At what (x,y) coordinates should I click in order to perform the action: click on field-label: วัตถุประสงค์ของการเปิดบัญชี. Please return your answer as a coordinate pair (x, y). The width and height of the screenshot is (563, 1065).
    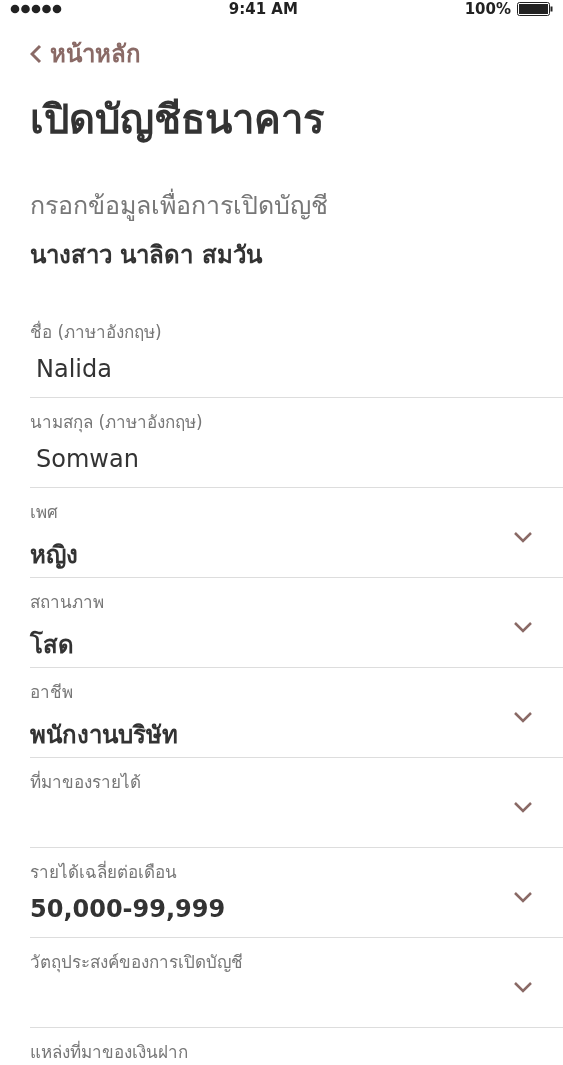
    Looking at the image, I should click on (136, 963).